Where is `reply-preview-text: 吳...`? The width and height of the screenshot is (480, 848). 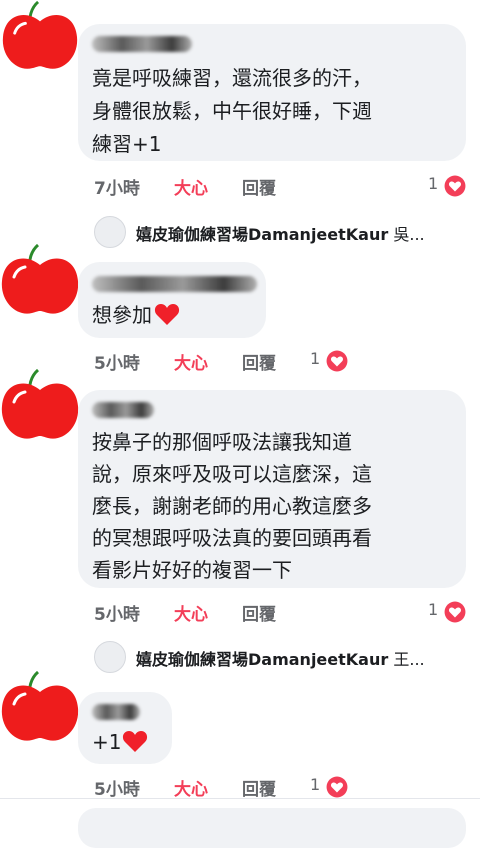
reply-preview-text: 吳... is located at coordinates (406, 234).